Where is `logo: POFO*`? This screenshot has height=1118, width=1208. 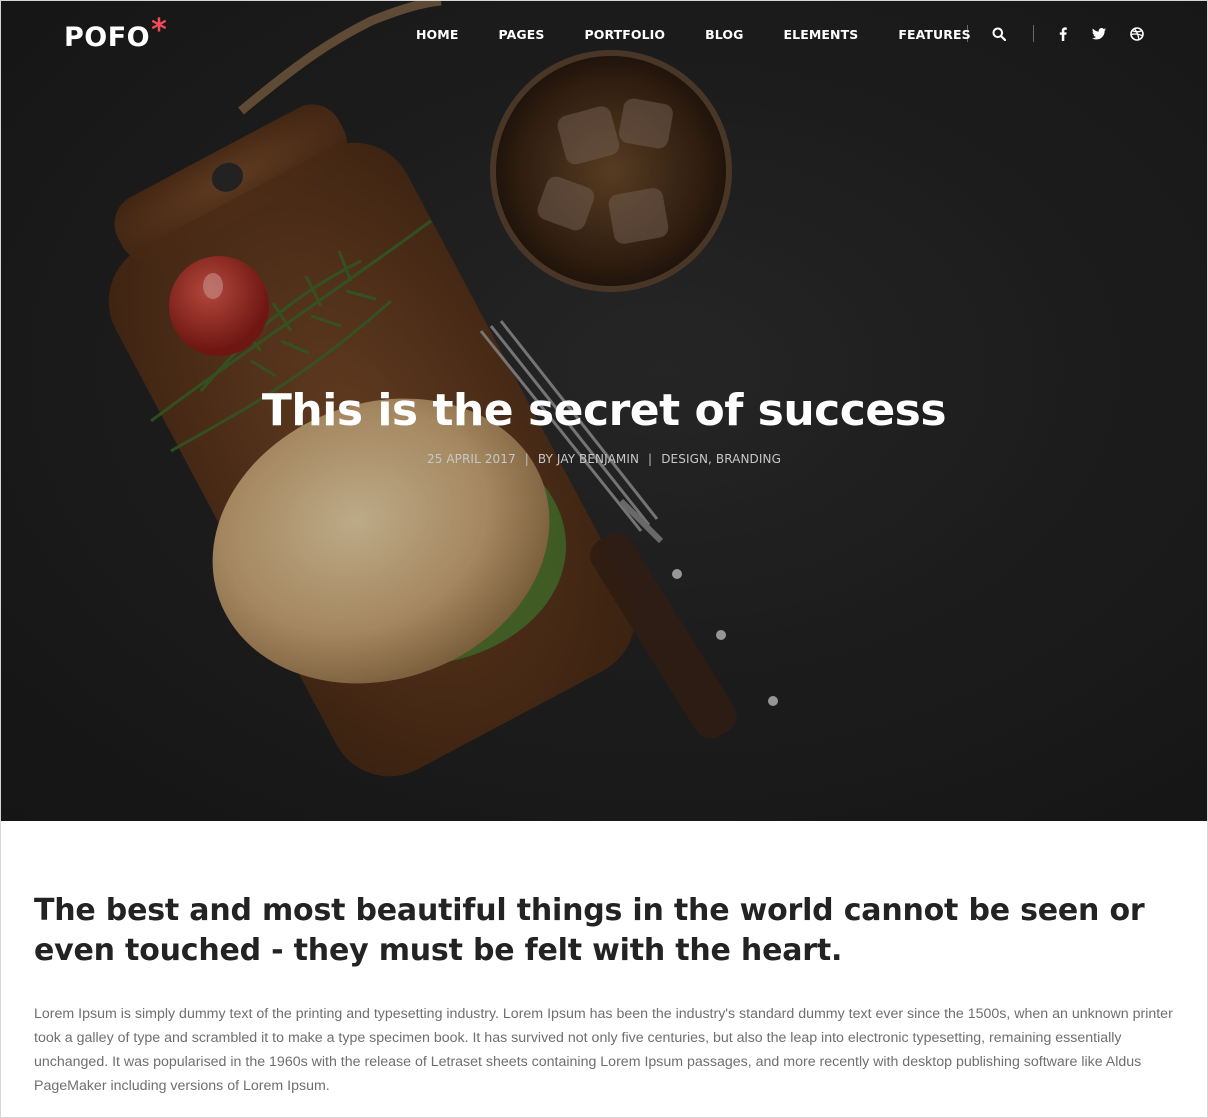 logo: POFO* is located at coordinates (115, 33).